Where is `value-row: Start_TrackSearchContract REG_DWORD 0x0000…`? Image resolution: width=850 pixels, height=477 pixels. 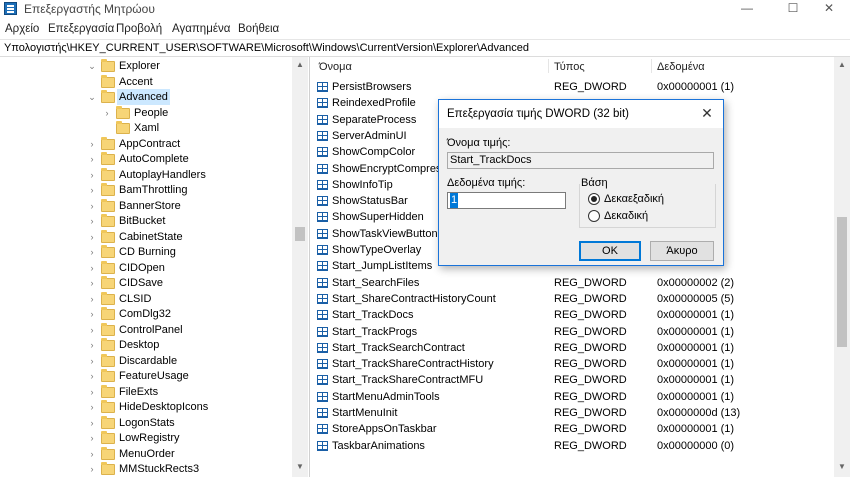 value-row: Start_TrackSearchContract REG_DWORD 0x0000… is located at coordinates (573, 348).